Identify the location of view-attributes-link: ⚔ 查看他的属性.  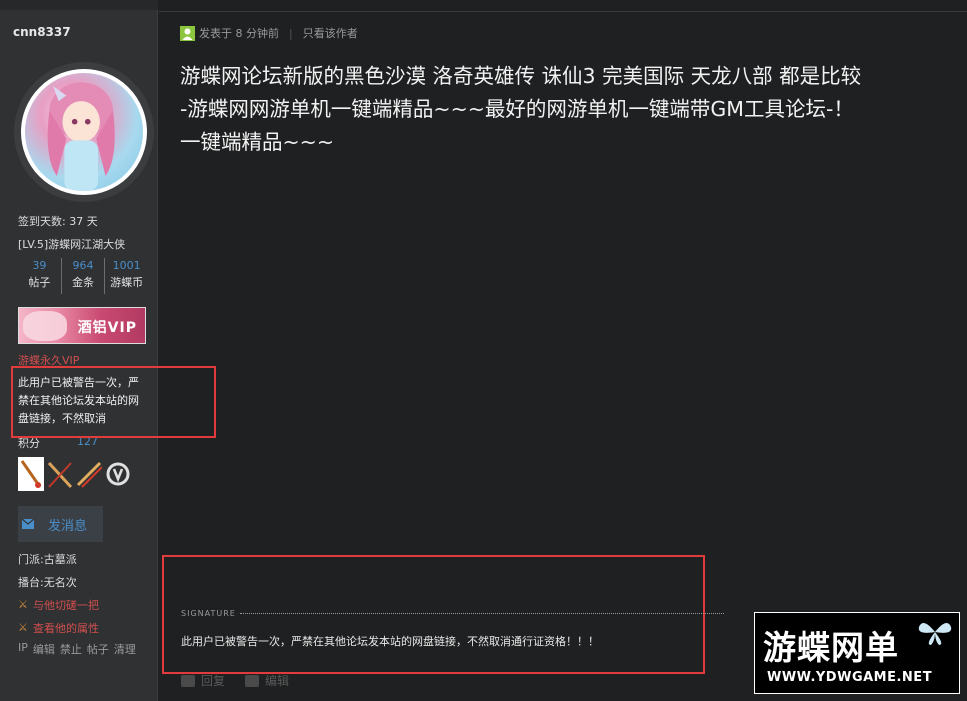
(58, 628).